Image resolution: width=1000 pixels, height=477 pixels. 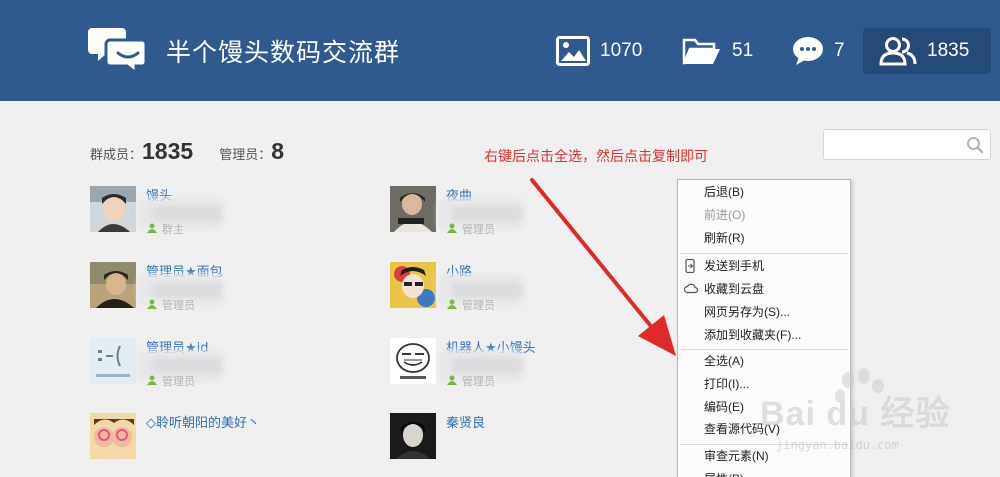 What do you see at coordinates (215, 438) in the screenshot?
I see `member-item: ◇聆听朝阳的美好丶` at bounding box center [215, 438].